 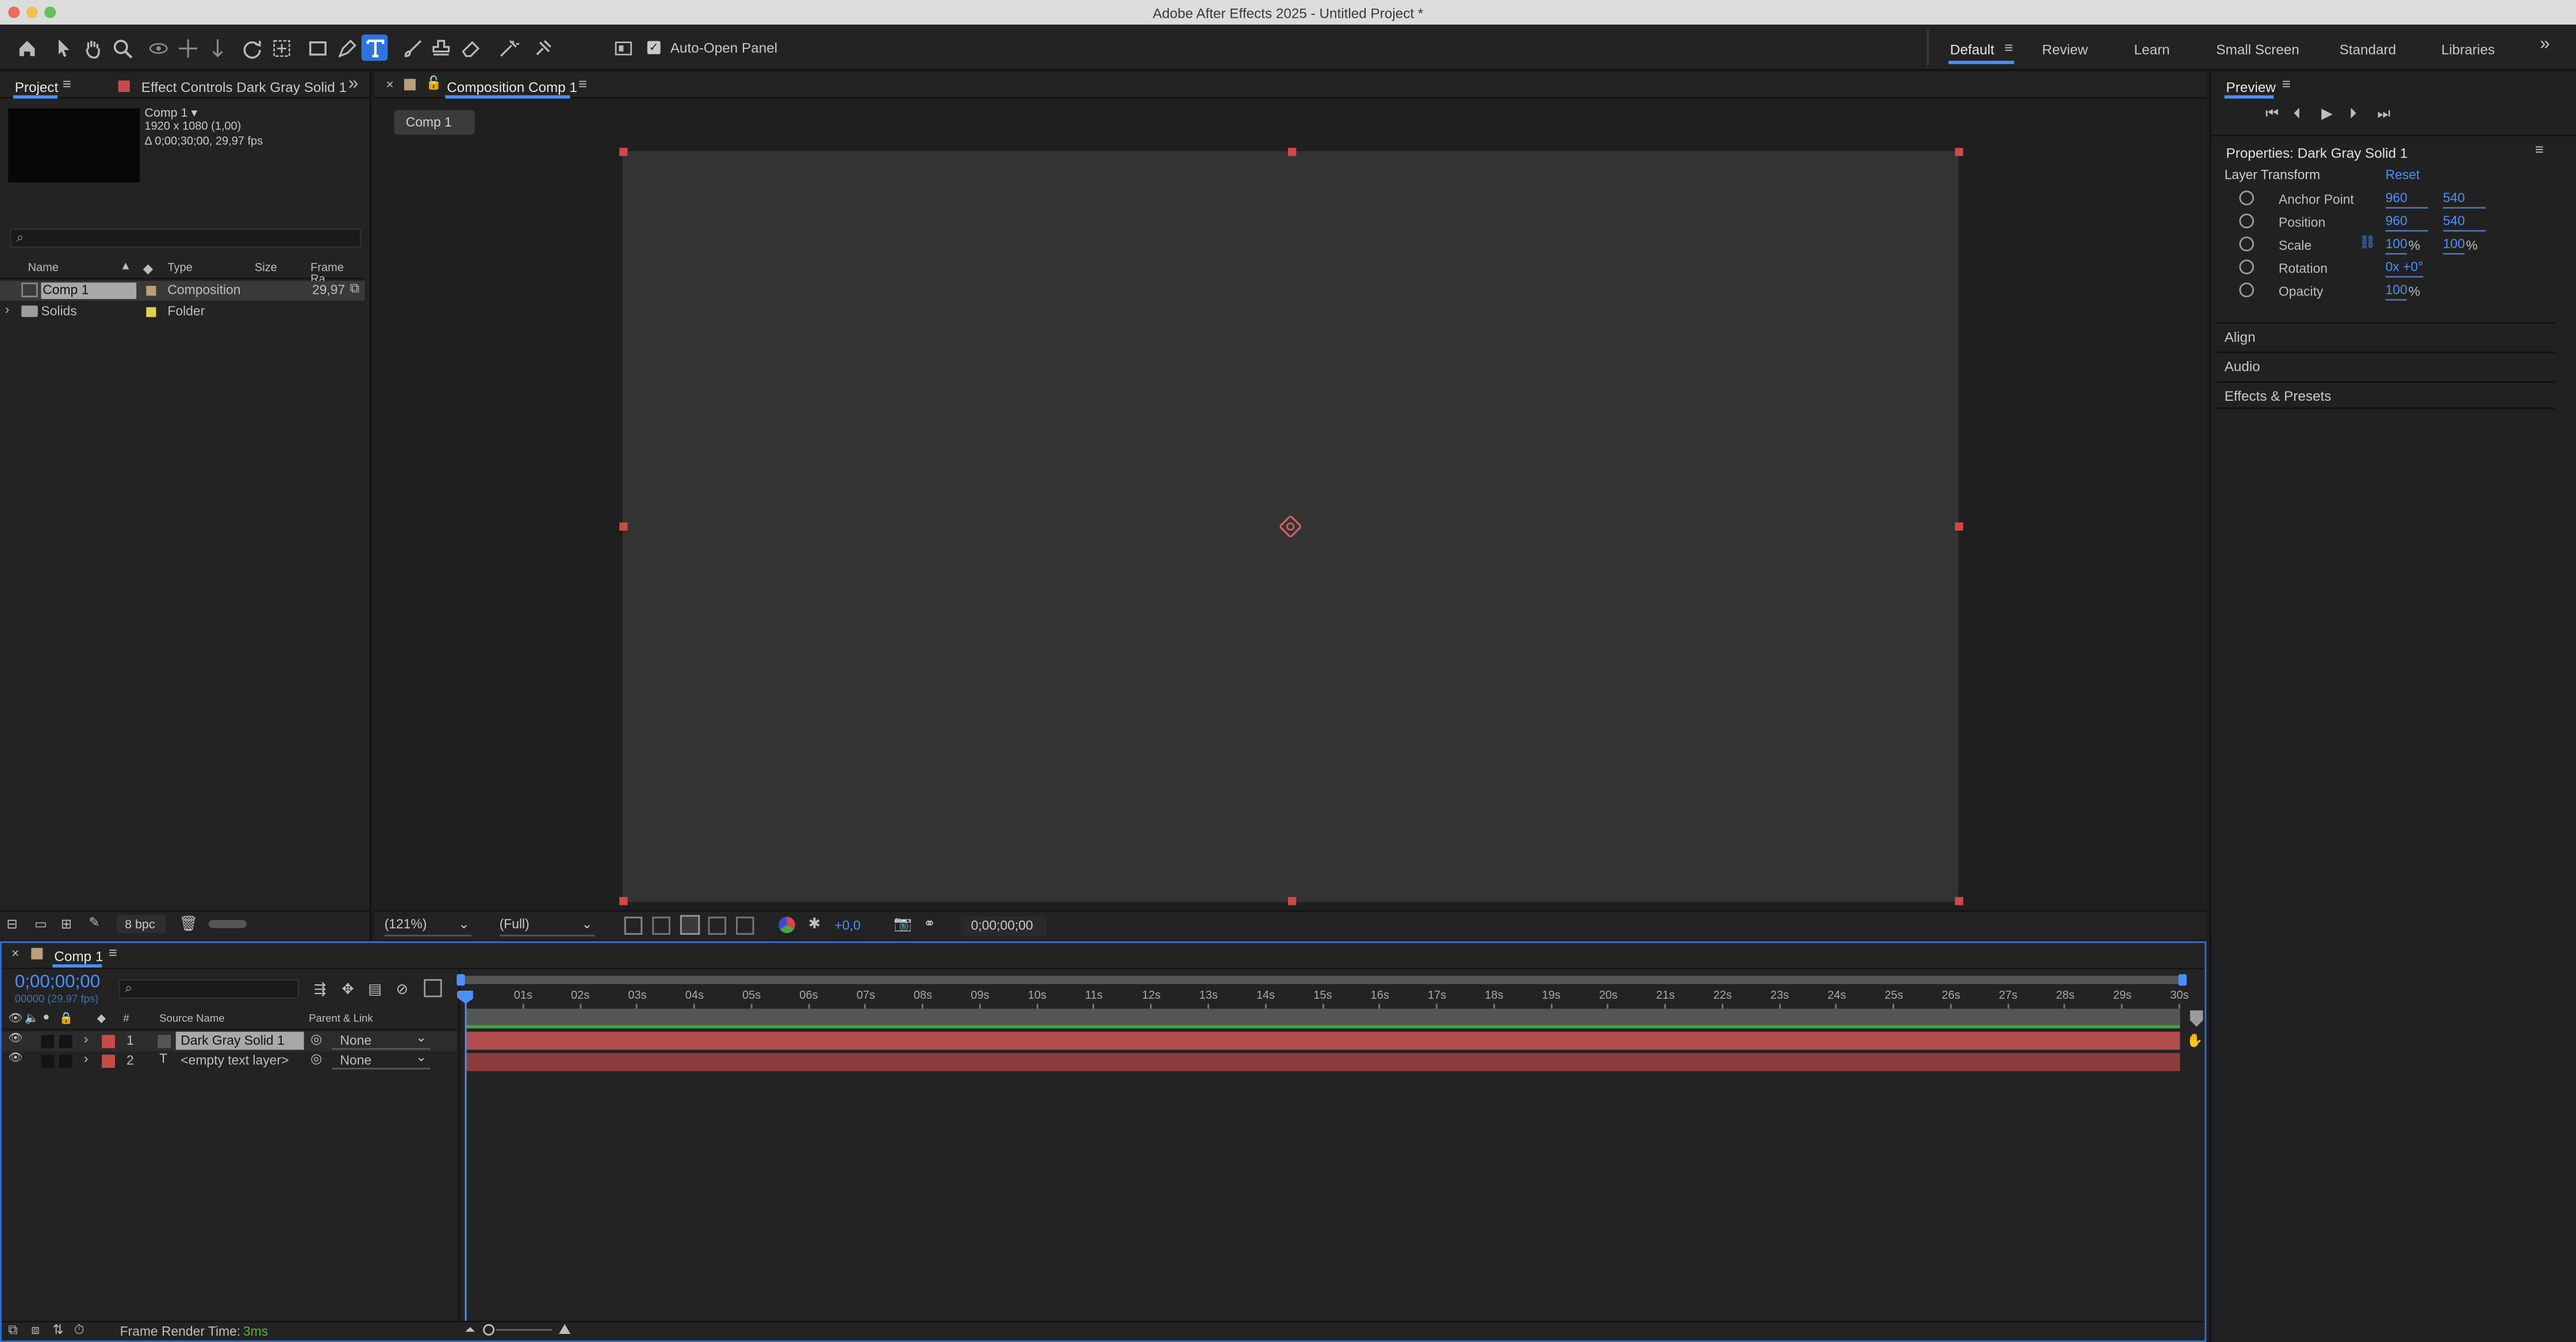 I want to click on timeline-timecode: 0;00;00;00, so click(x=58, y=982).